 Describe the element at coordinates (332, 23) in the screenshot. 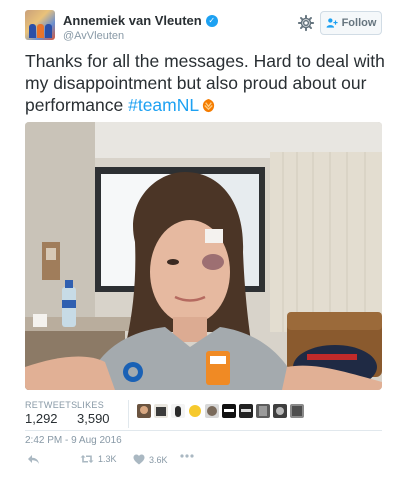

I see `add-user-icon` at that location.